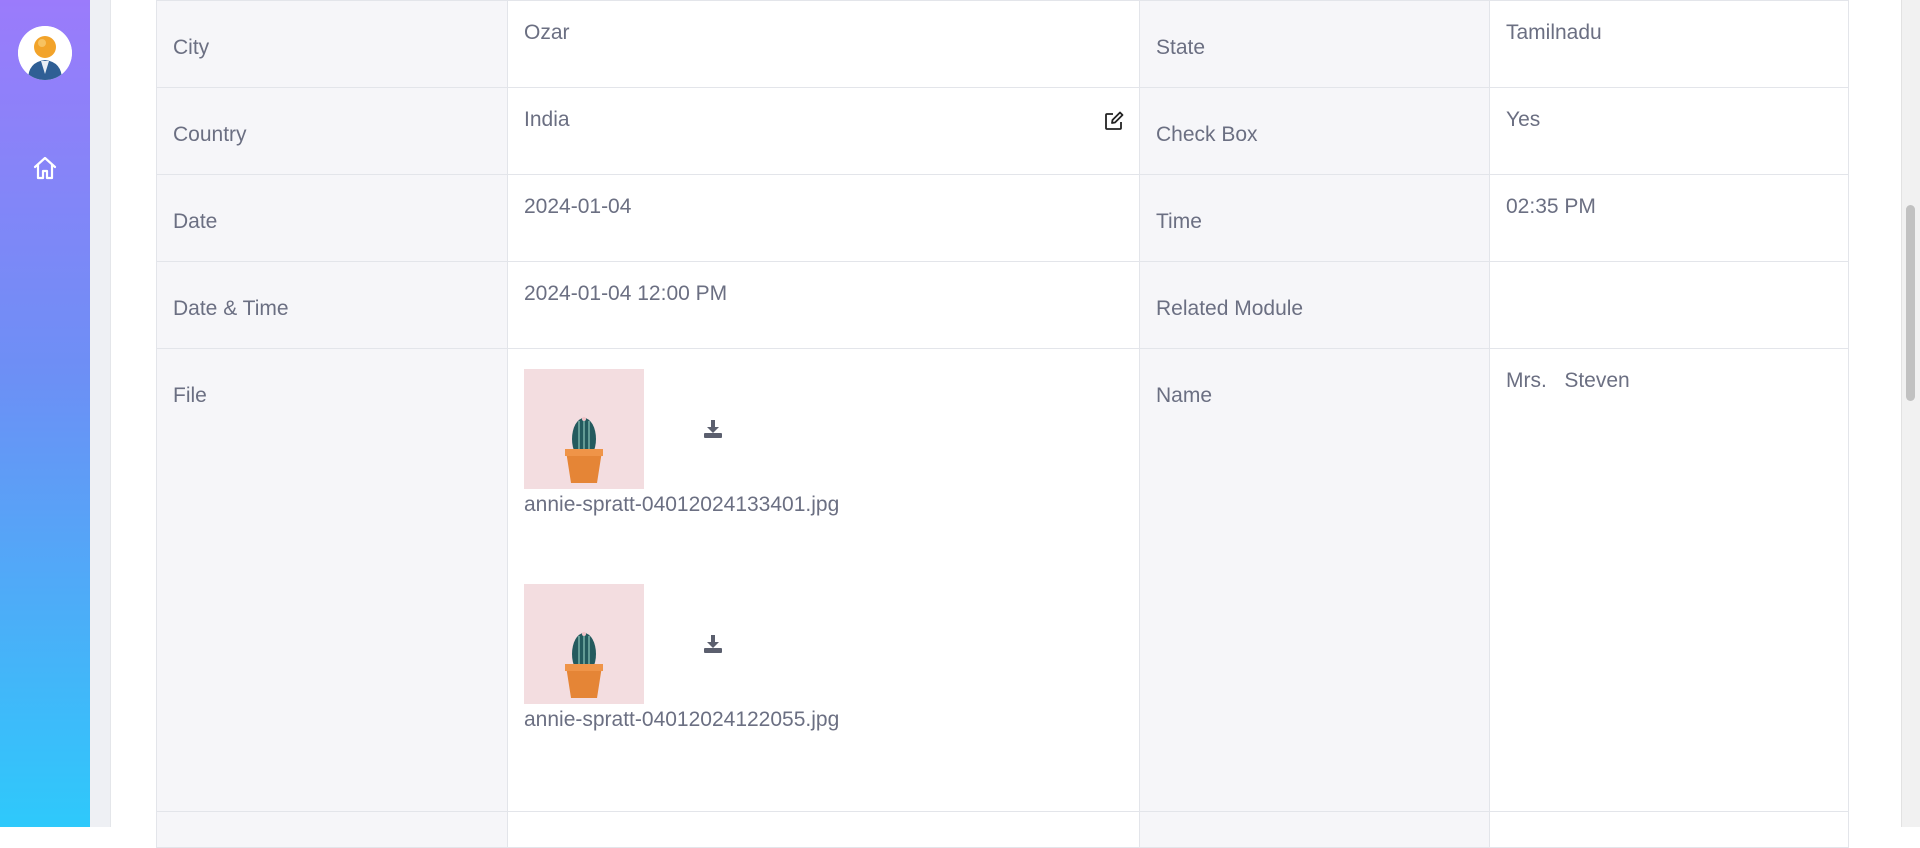 The height and width of the screenshot is (848, 1920). Describe the element at coordinates (1669, 131) in the screenshot. I see `checkbox-value: Yes` at that location.